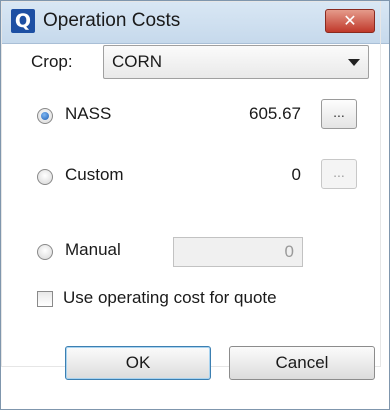  Describe the element at coordinates (302, 363) in the screenshot. I see `cancel-button: Cancel` at that location.